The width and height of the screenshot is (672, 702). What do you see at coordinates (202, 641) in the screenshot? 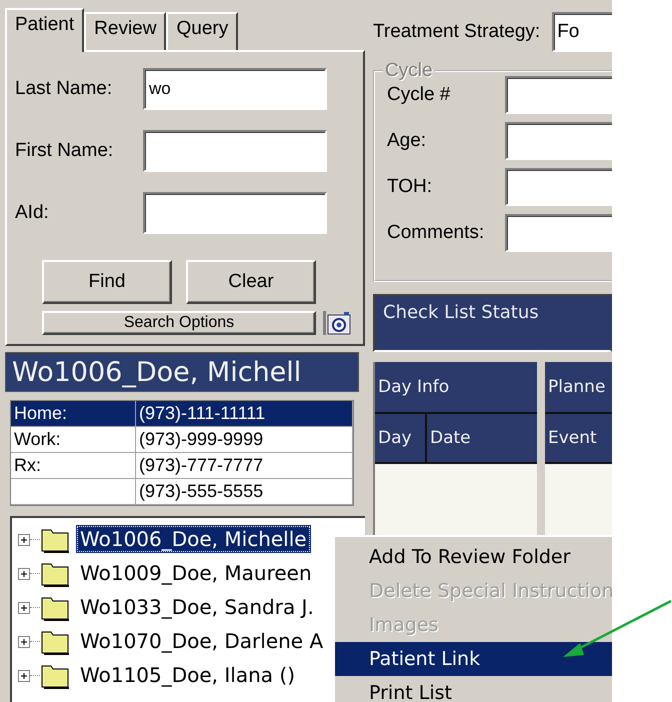
I see `patient-tree-item: Wo1070_Doe, Darlene A` at bounding box center [202, 641].